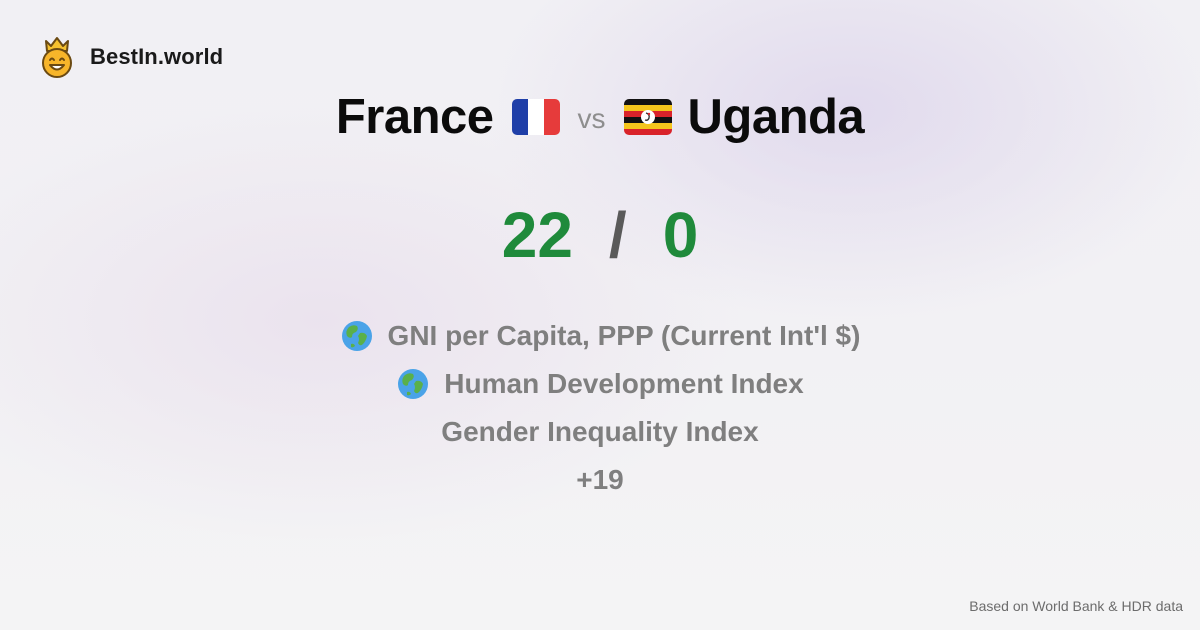 The width and height of the screenshot is (1200, 630). Describe the element at coordinates (535, 117) in the screenshot. I see `france-flag-icon` at that location.